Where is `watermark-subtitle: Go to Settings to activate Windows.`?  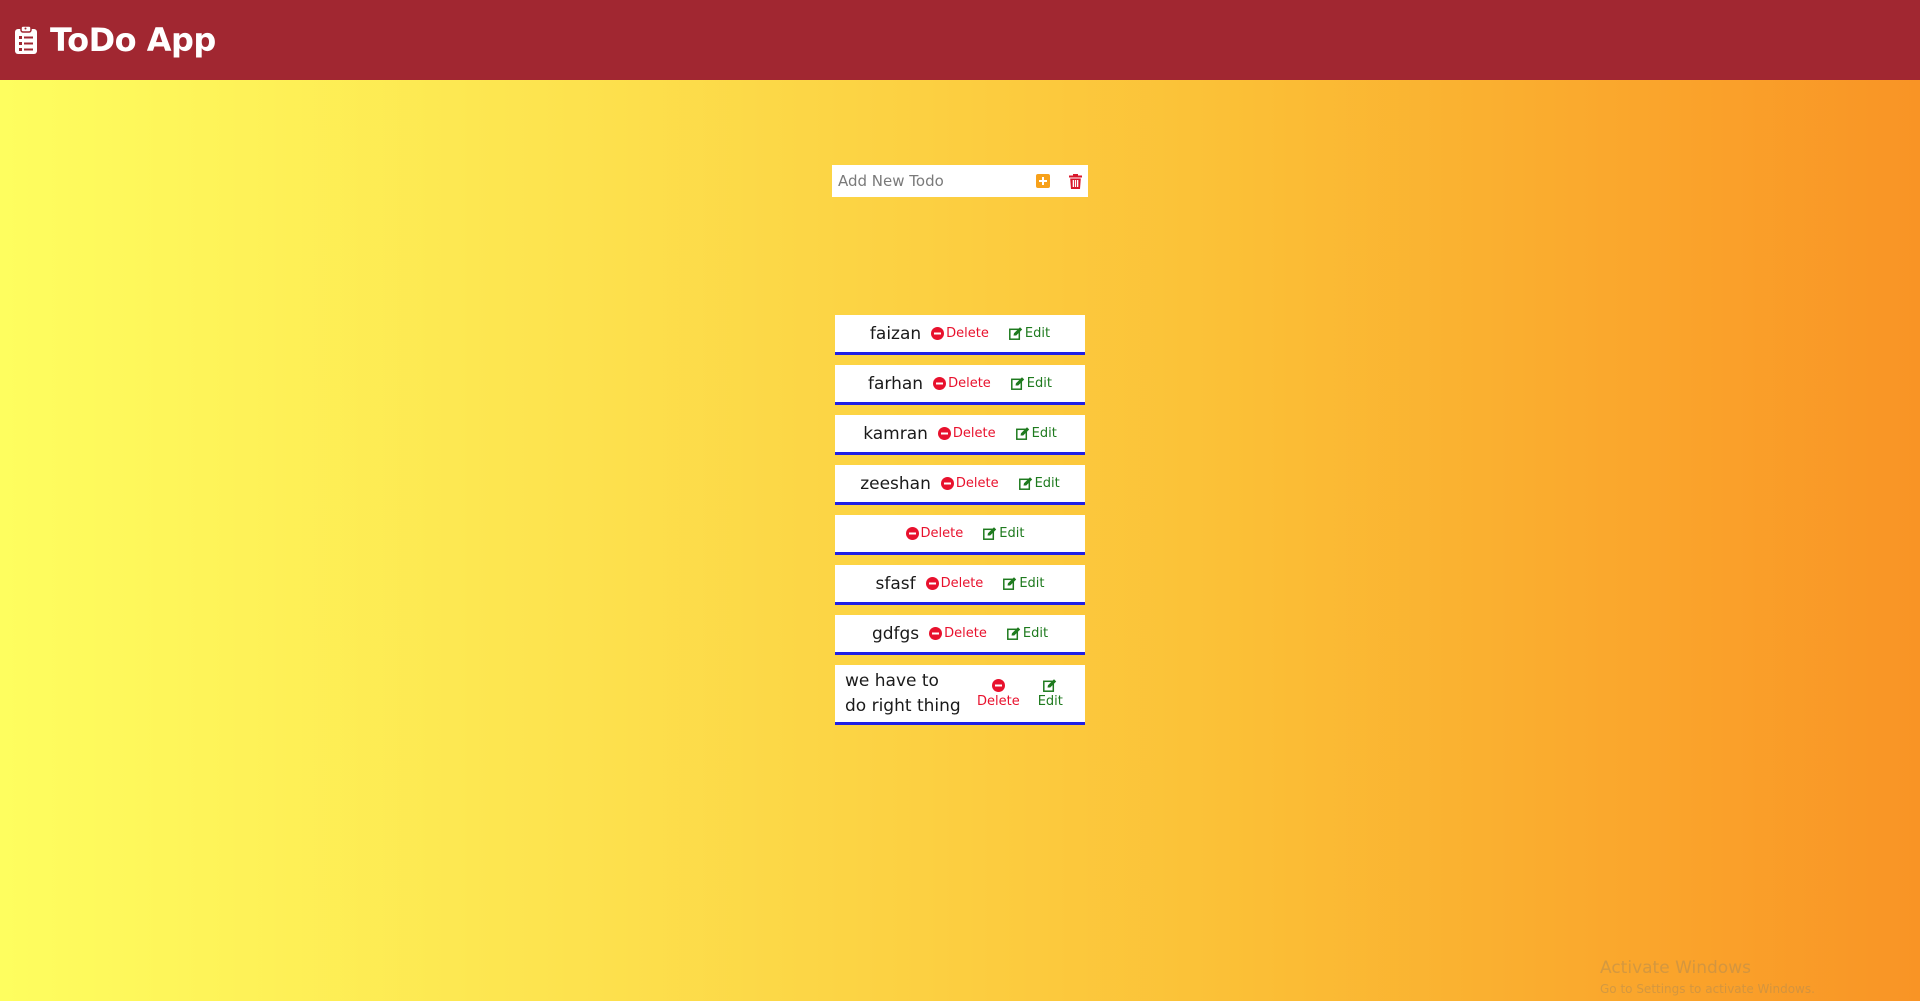 watermark-subtitle: Go to Settings to activate Windows. is located at coordinates (1707, 989).